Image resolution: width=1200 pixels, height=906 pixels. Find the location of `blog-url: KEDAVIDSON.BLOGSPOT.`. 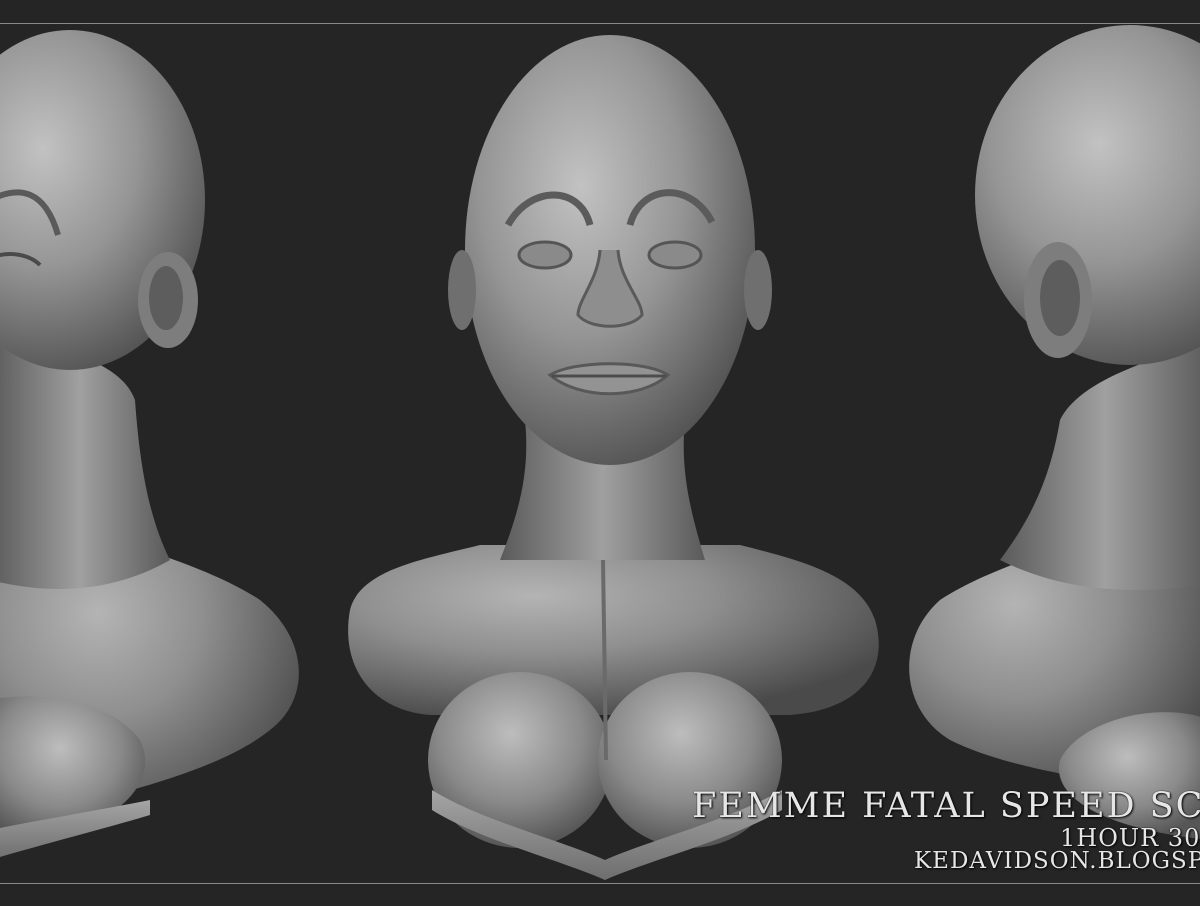

blog-url: KEDAVIDSON.BLOGSPOT. is located at coordinates (1057, 861).